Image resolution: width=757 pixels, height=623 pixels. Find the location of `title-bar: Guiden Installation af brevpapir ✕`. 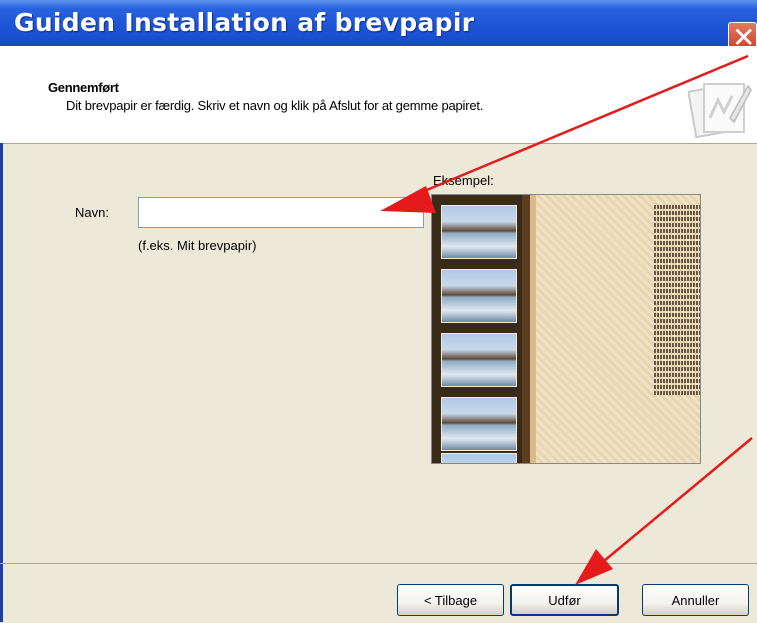

title-bar: Guiden Installation af brevpapir ✕ is located at coordinates (378, 27).